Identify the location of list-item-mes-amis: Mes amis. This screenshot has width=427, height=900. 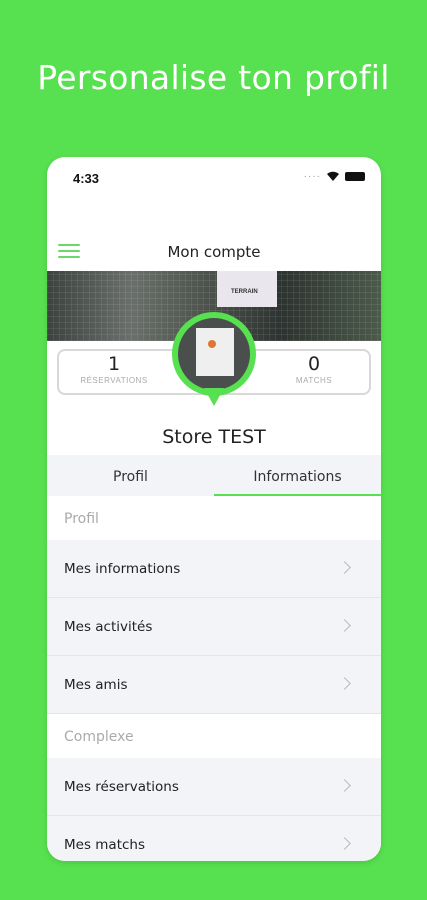
(214, 685).